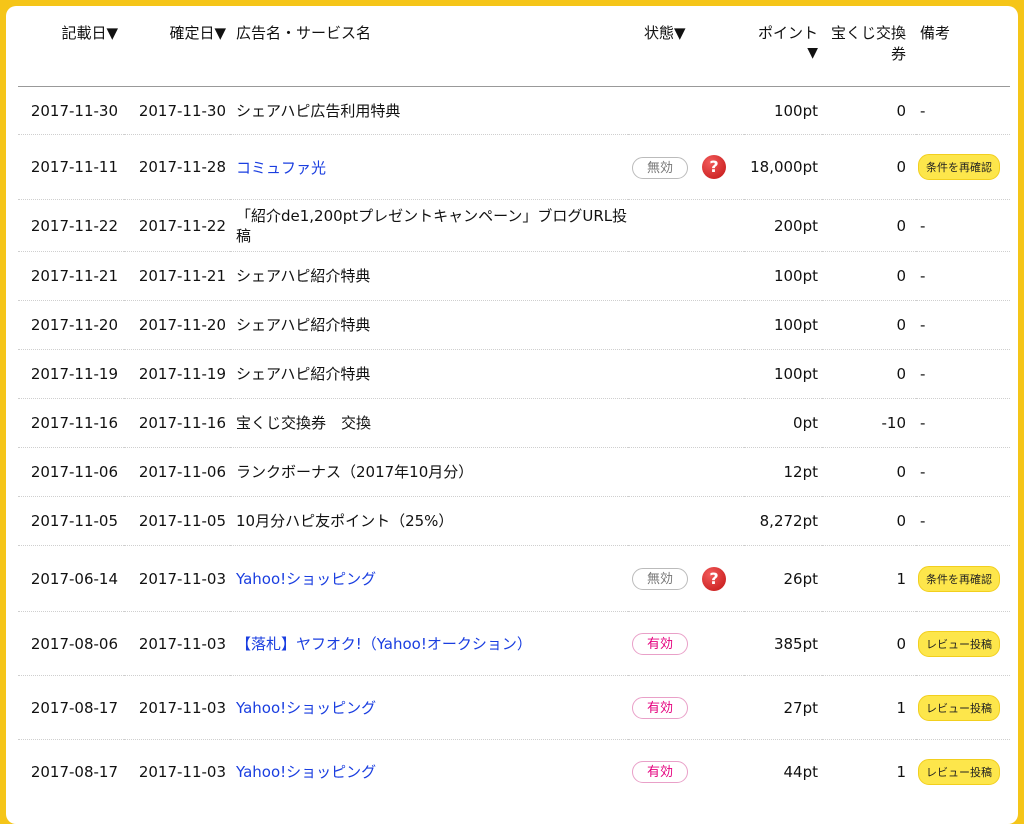  What do you see at coordinates (71, 167) in the screenshot?
I see `record-date-cell: 2017-11-11` at bounding box center [71, 167].